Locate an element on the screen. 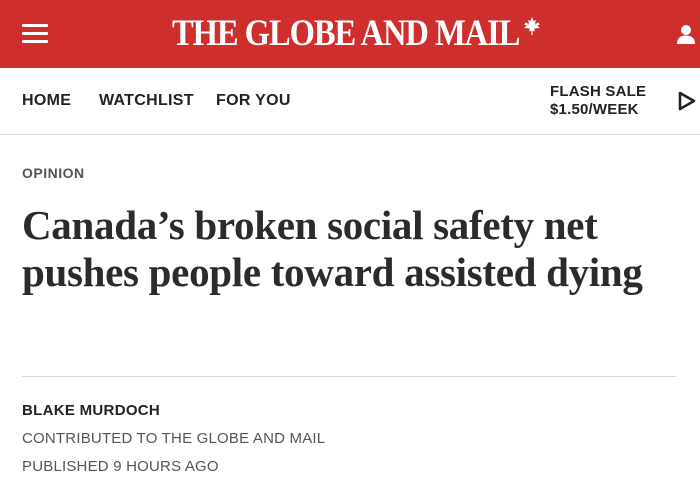 The width and height of the screenshot is (700, 499). section-label: OPINION is located at coordinates (53, 173).